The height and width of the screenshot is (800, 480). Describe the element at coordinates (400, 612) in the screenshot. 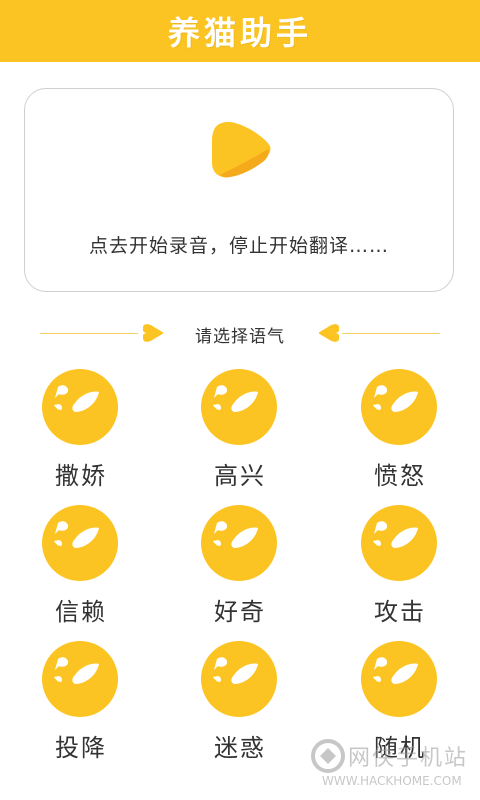

I see `mood-label: 攻击` at that location.